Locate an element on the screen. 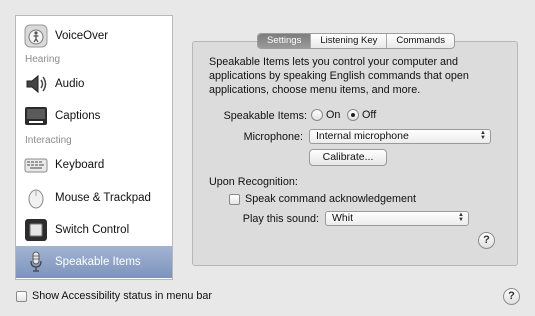 The image size is (535, 316). sidebar-item-switch-control: Switch Control is located at coordinates (94, 230).